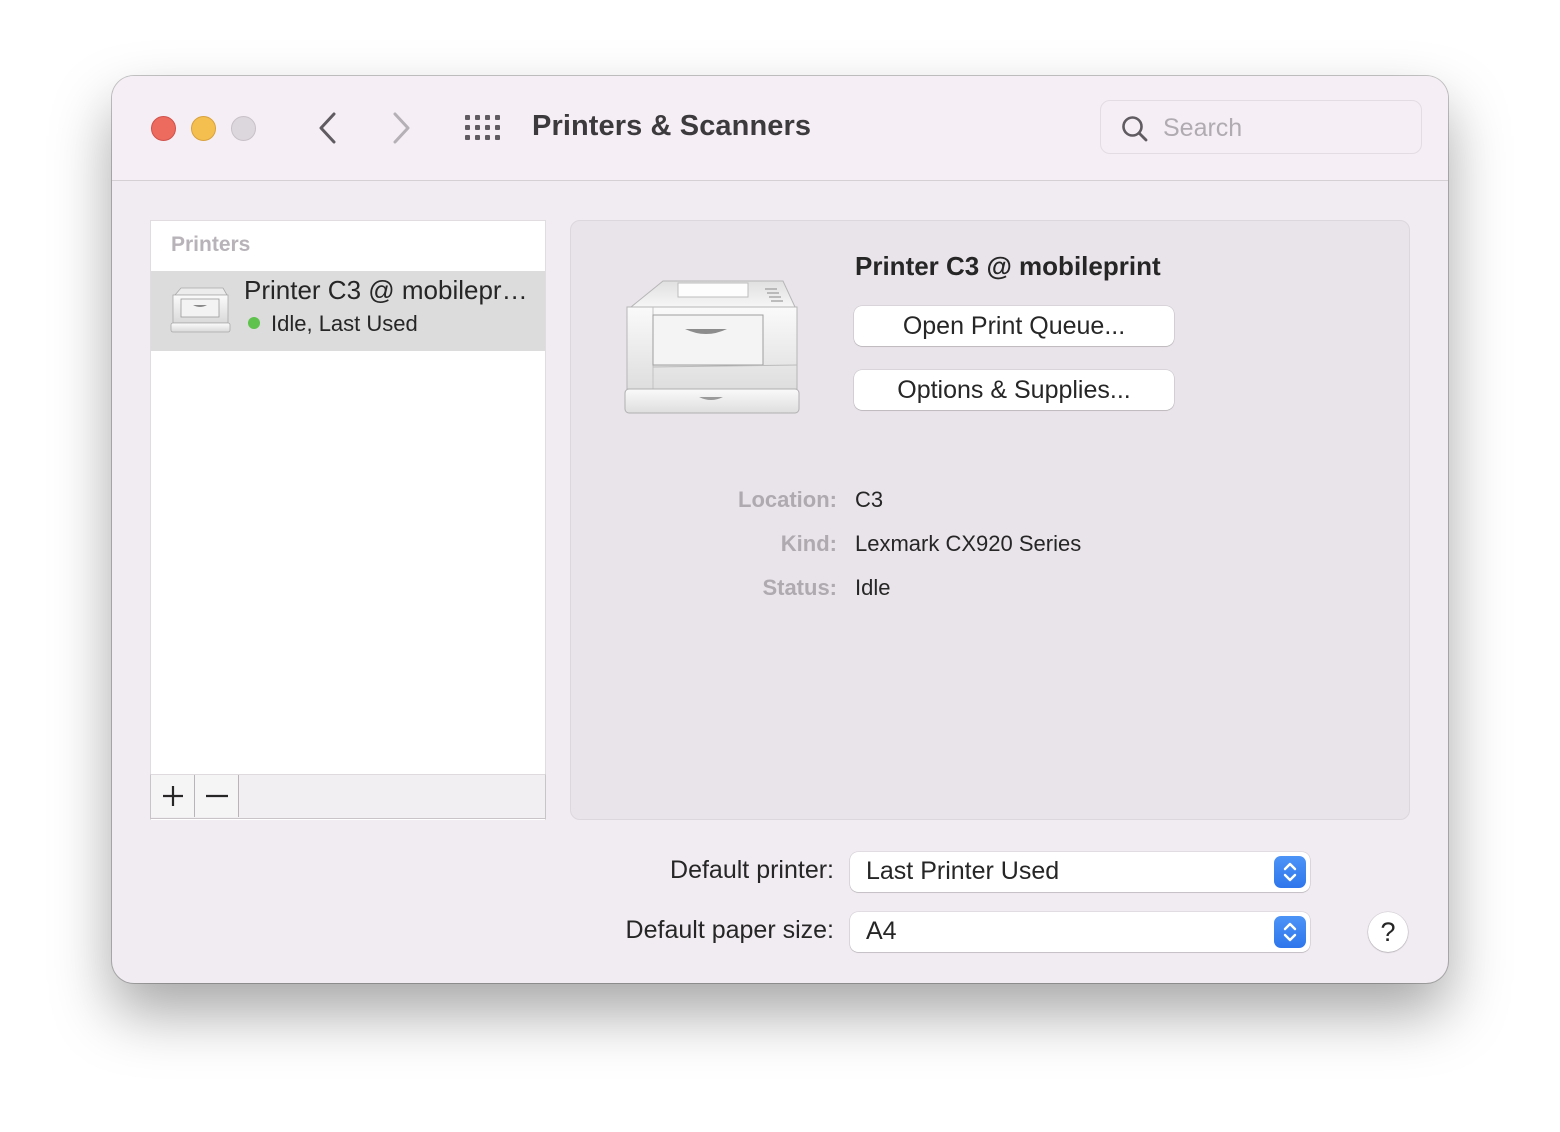 Image resolution: width=1560 pixels, height=1132 pixels. Describe the element at coordinates (254, 323) in the screenshot. I see `status-indicator` at that location.